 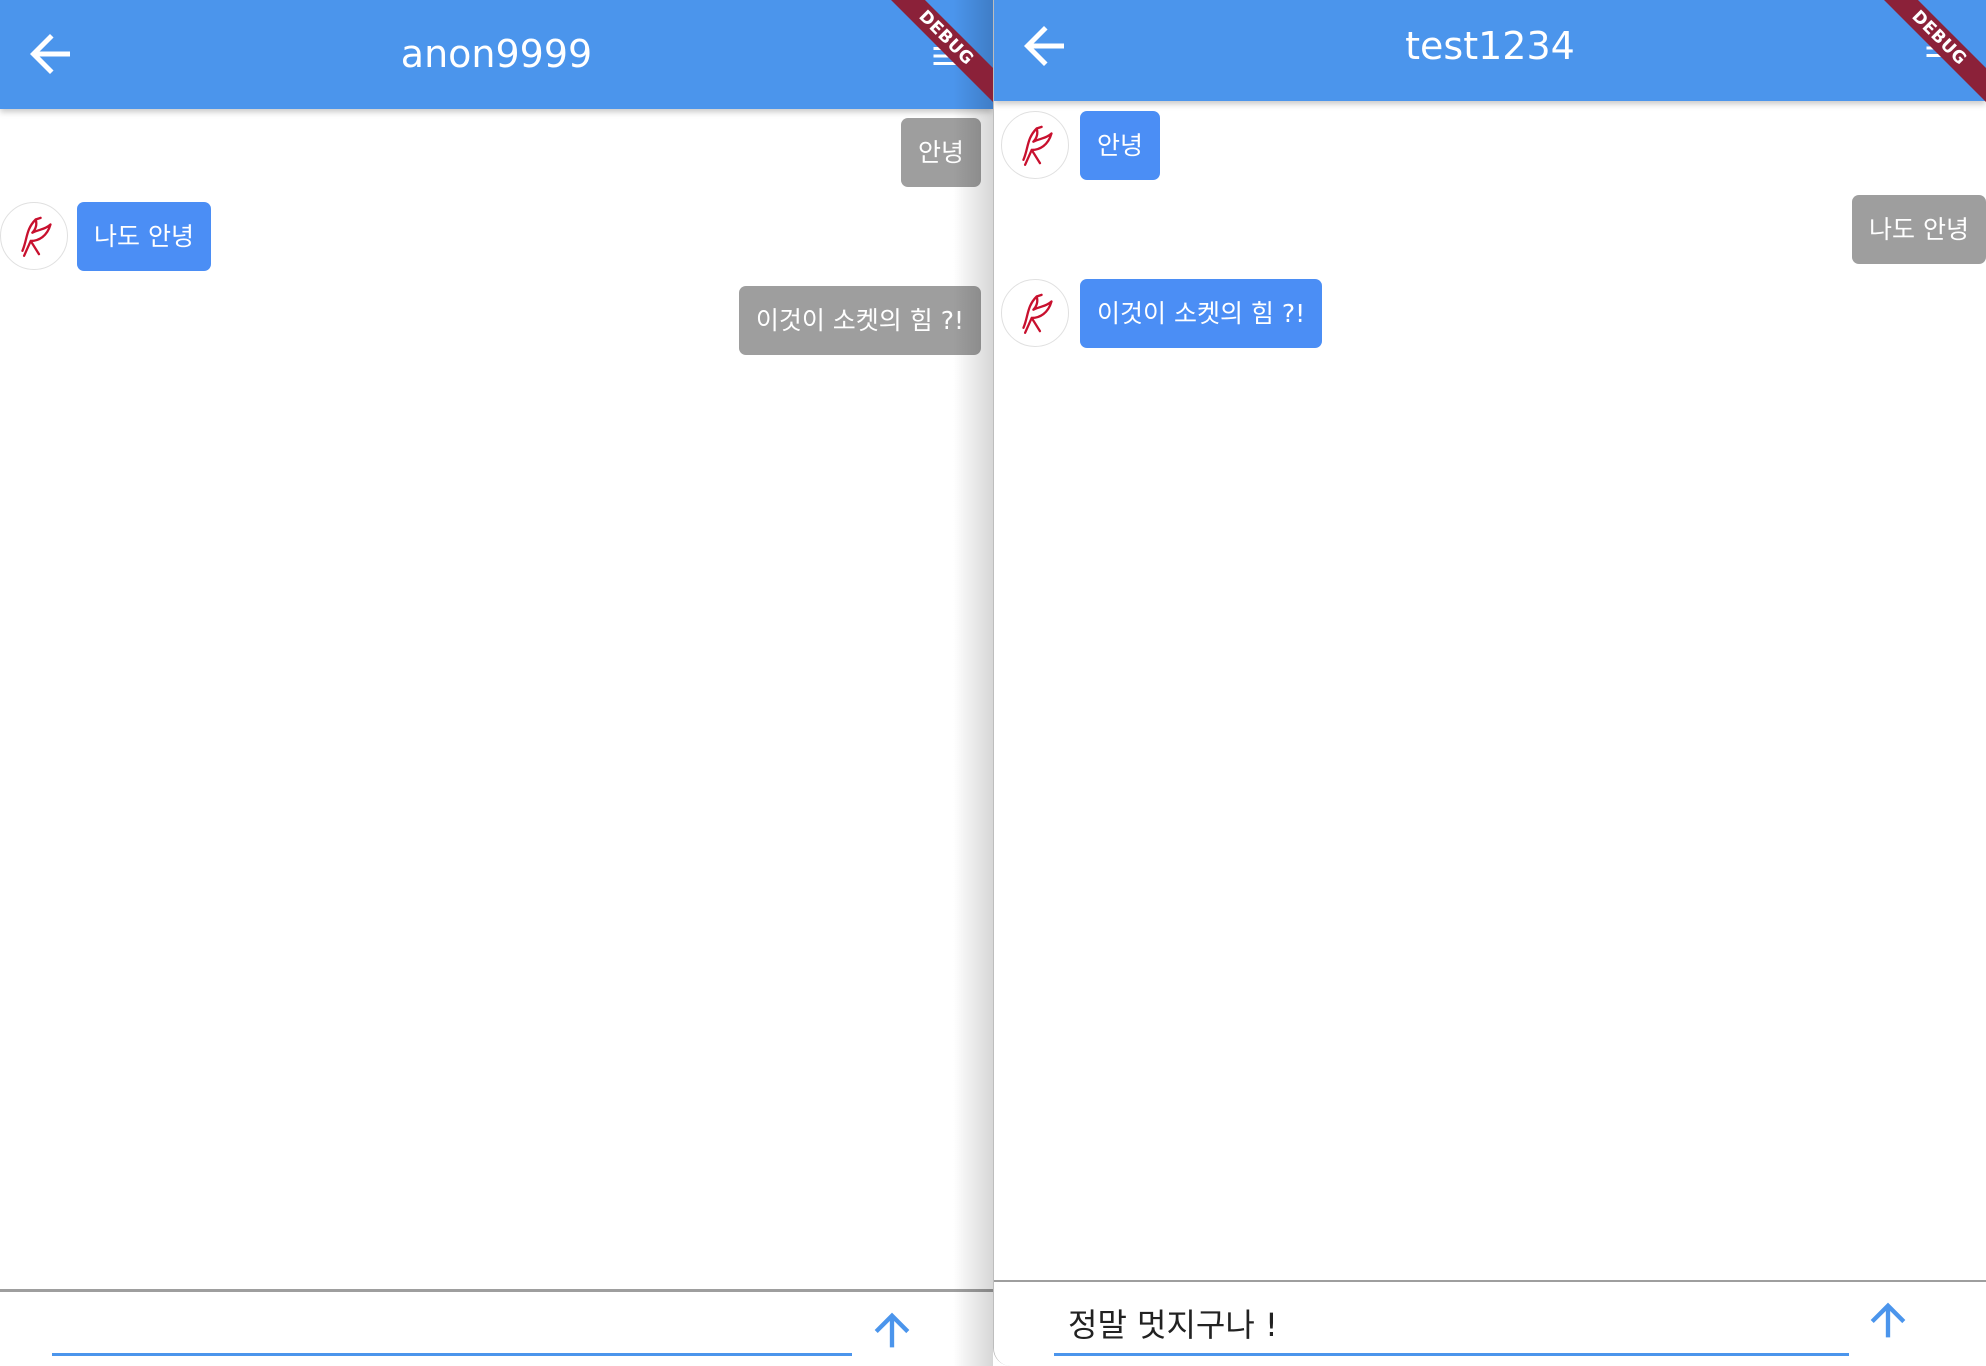 I want to click on panel-shadow, so click(x=973, y=683).